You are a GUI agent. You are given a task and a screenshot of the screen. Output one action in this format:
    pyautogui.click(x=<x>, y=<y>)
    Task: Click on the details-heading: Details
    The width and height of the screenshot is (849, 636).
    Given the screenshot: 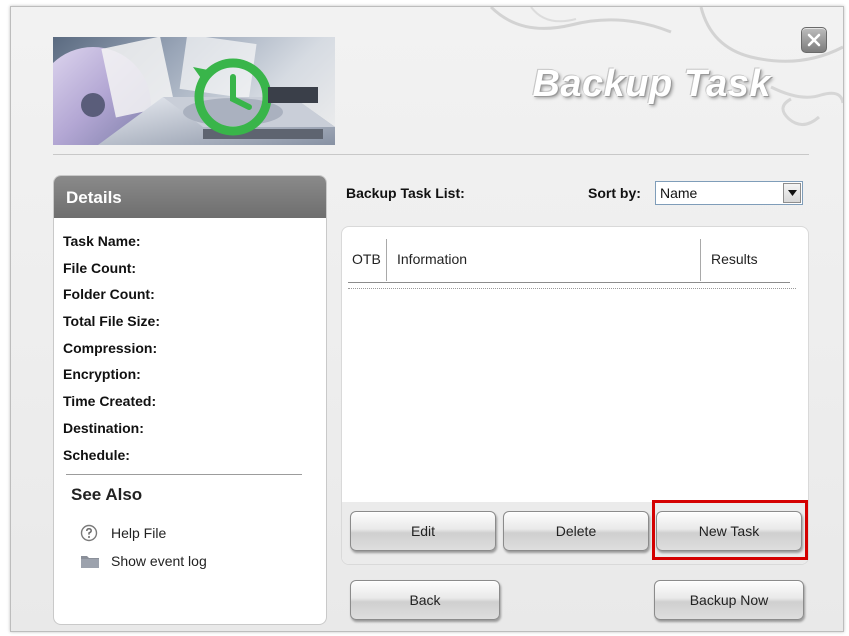 What is the action you would take?
    pyautogui.click(x=190, y=197)
    